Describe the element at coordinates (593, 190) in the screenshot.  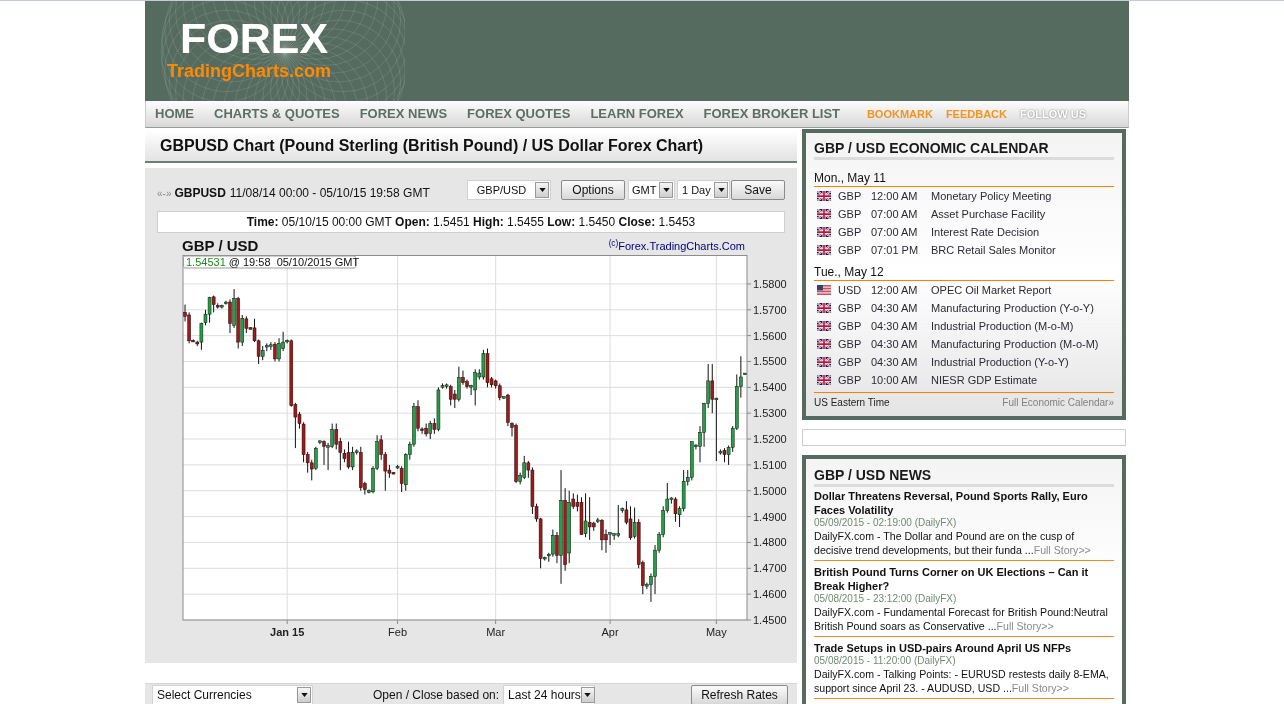
I see `options-button: Options` at that location.